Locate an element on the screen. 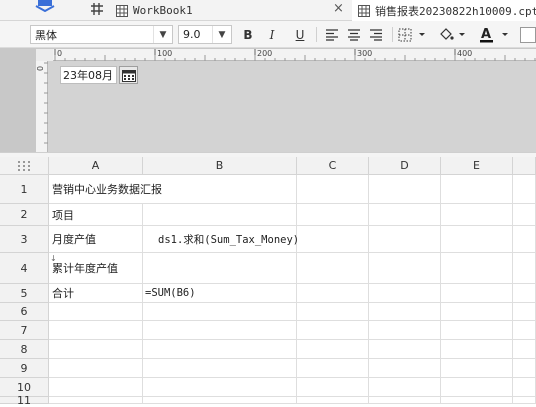 Image resolution: width=536 pixels, height=407 pixels. more-tools-icon is located at coordinates (528, 35).